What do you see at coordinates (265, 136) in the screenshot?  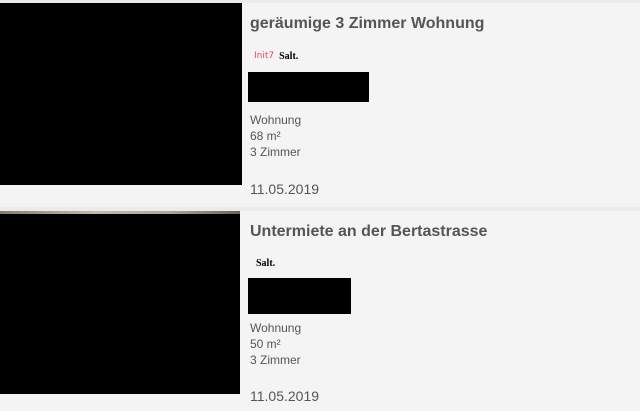 I see `listing-area: 68 m²` at bounding box center [265, 136].